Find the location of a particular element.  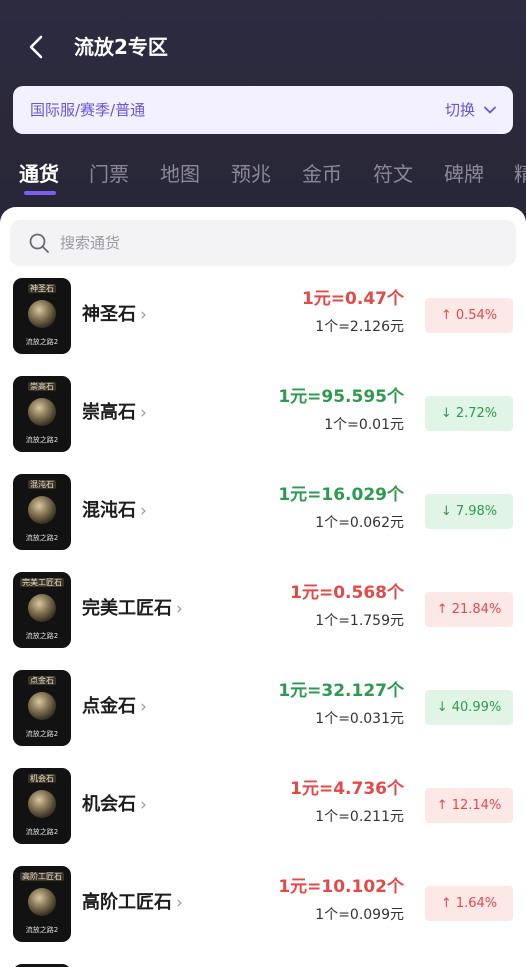

item-thumbnail: 完美工匠石流放之路2 is located at coordinates (42, 610).